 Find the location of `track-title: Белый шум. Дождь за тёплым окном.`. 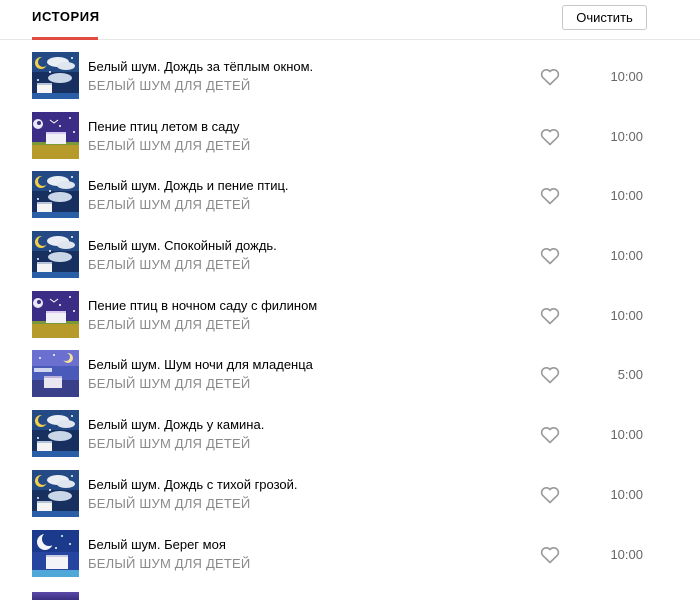

track-title: Белый шум. Дождь за тёплым окном. is located at coordinates (200, 66).